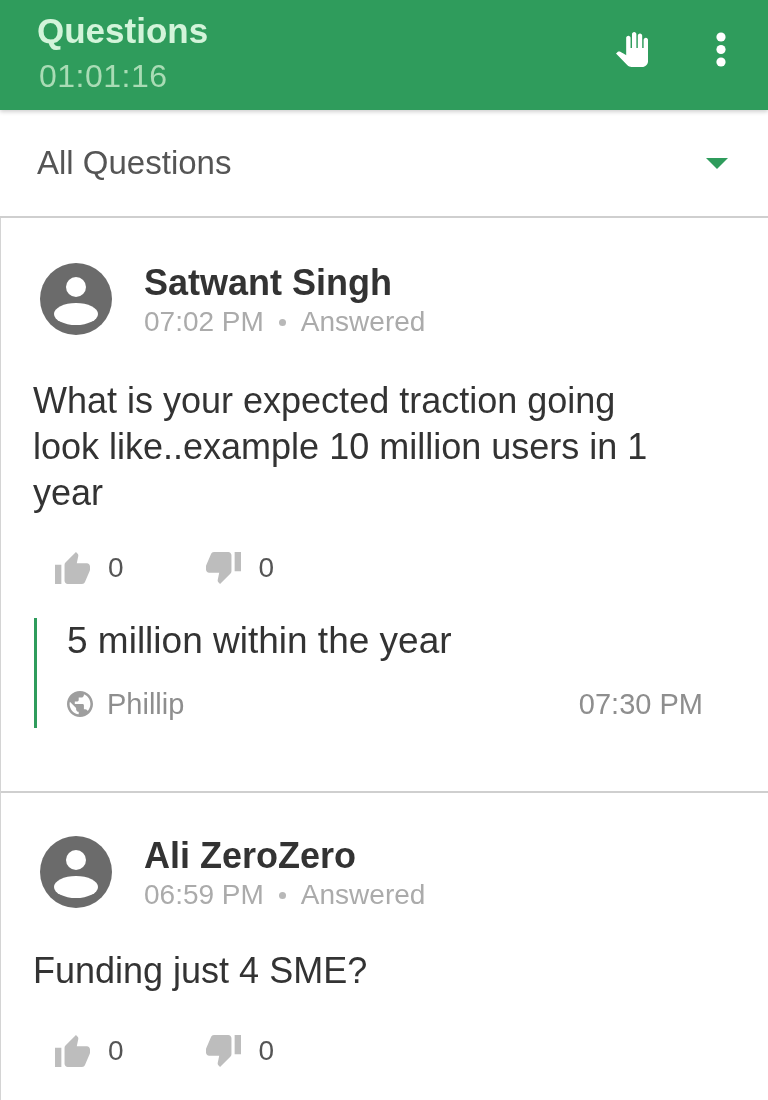  Describe the element at coordinates (717, 163) in the screenshot. I see `dropdown-caret-icon` at that location.